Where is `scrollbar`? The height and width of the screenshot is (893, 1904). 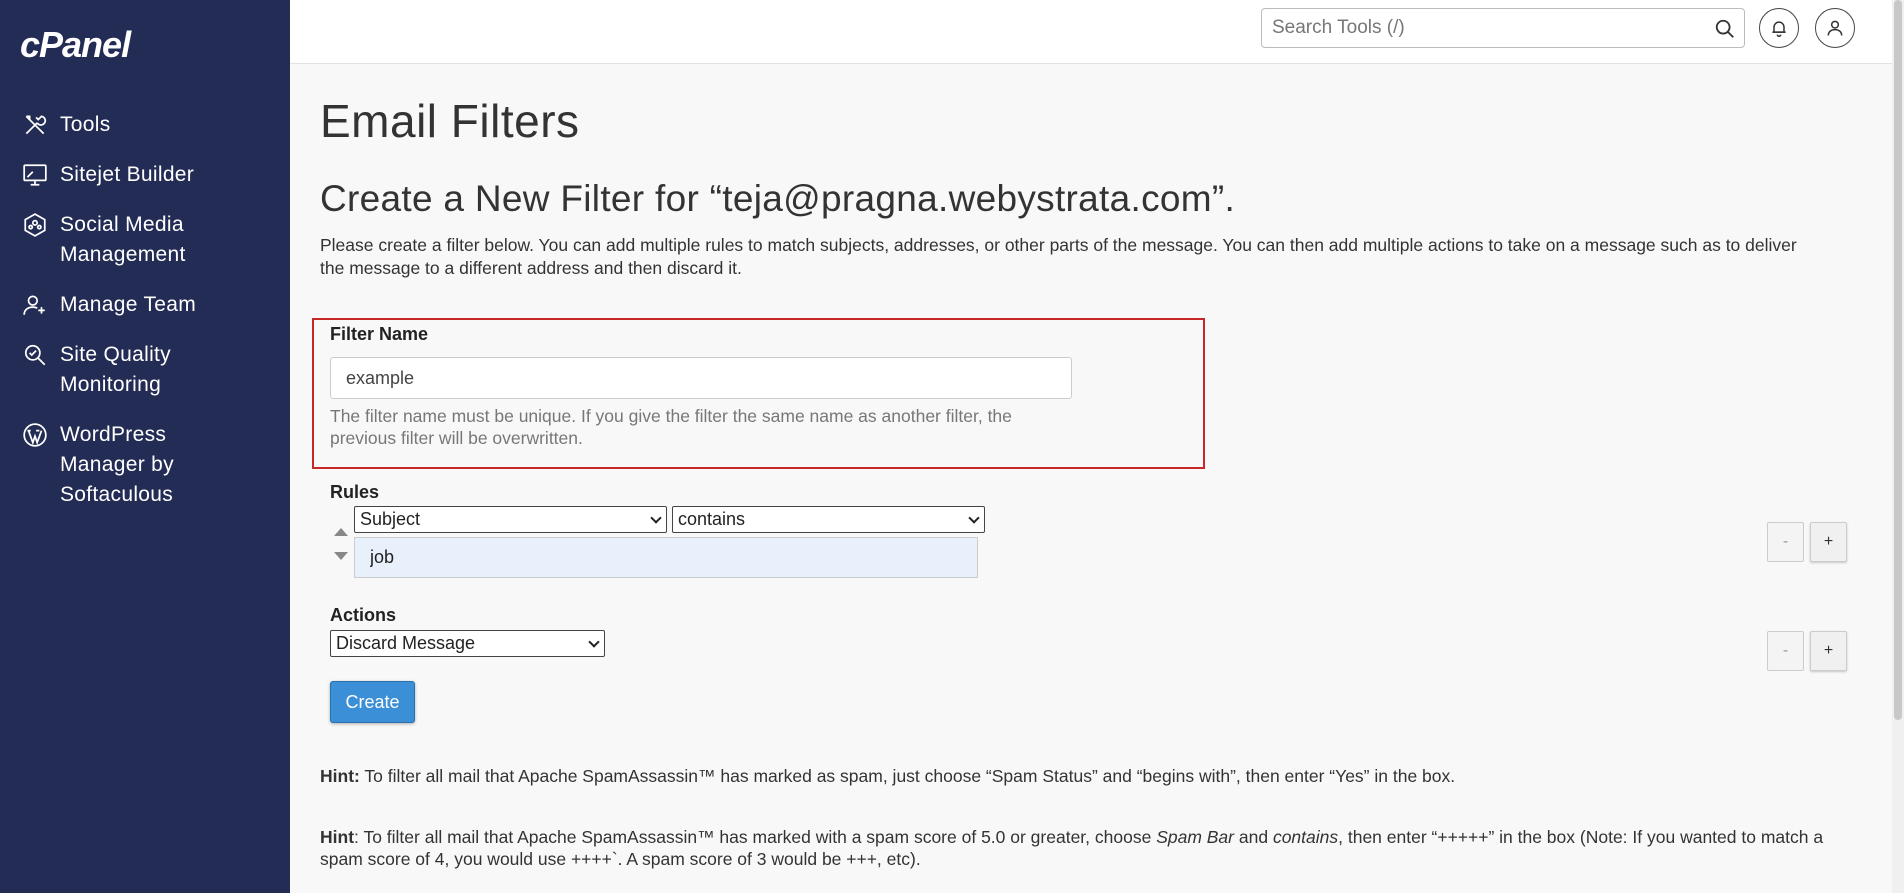
scrollbar is located at coordinates (1898, 446).